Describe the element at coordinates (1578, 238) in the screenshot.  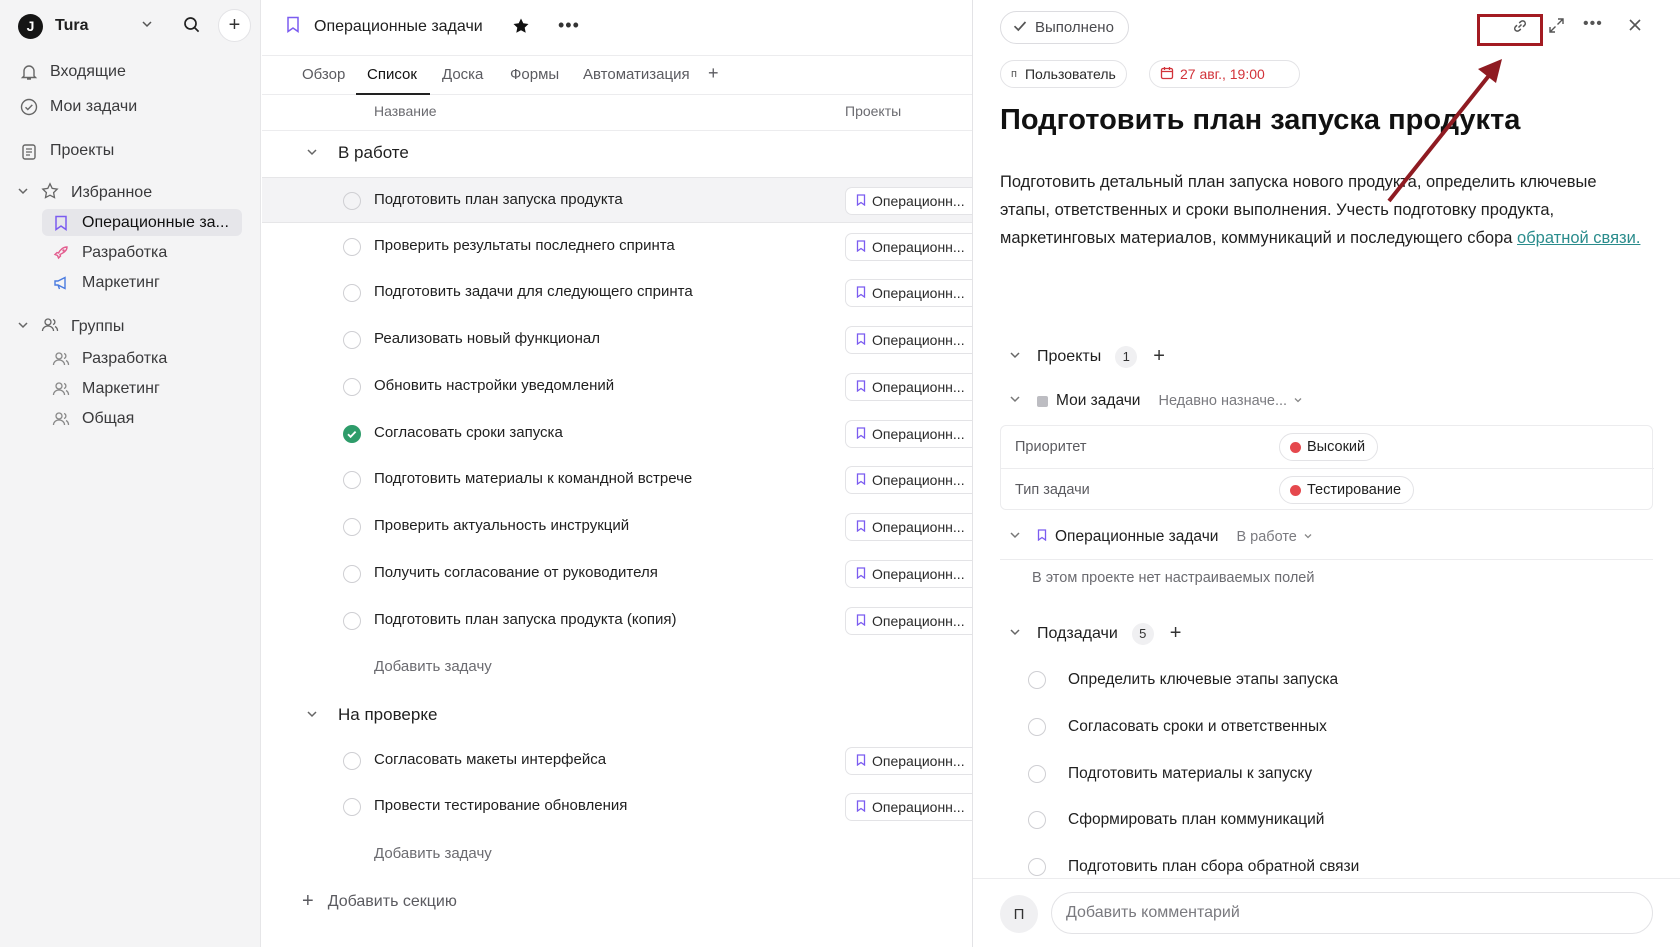
I see `description-link: обратной связи.` at that location.